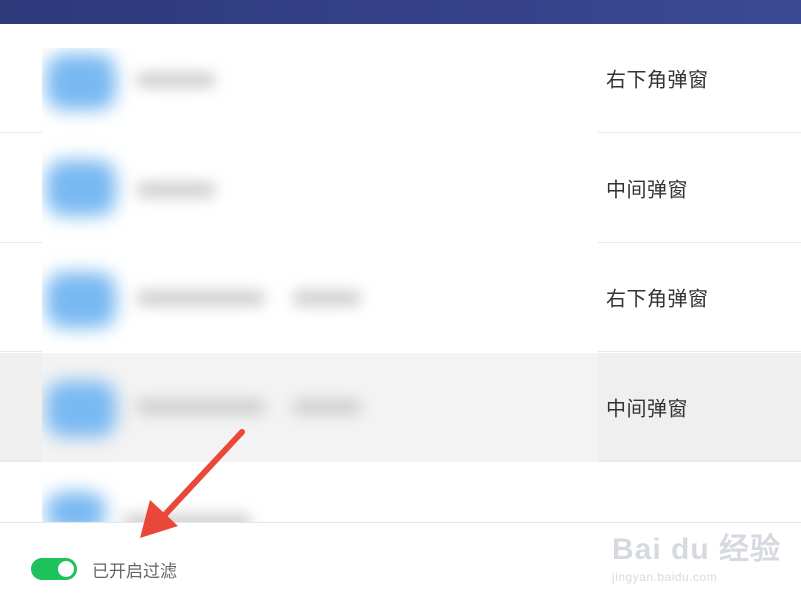 The width and height of the screenshot is (801, 601). I want to click on window-title-bar, so click(400, 12).